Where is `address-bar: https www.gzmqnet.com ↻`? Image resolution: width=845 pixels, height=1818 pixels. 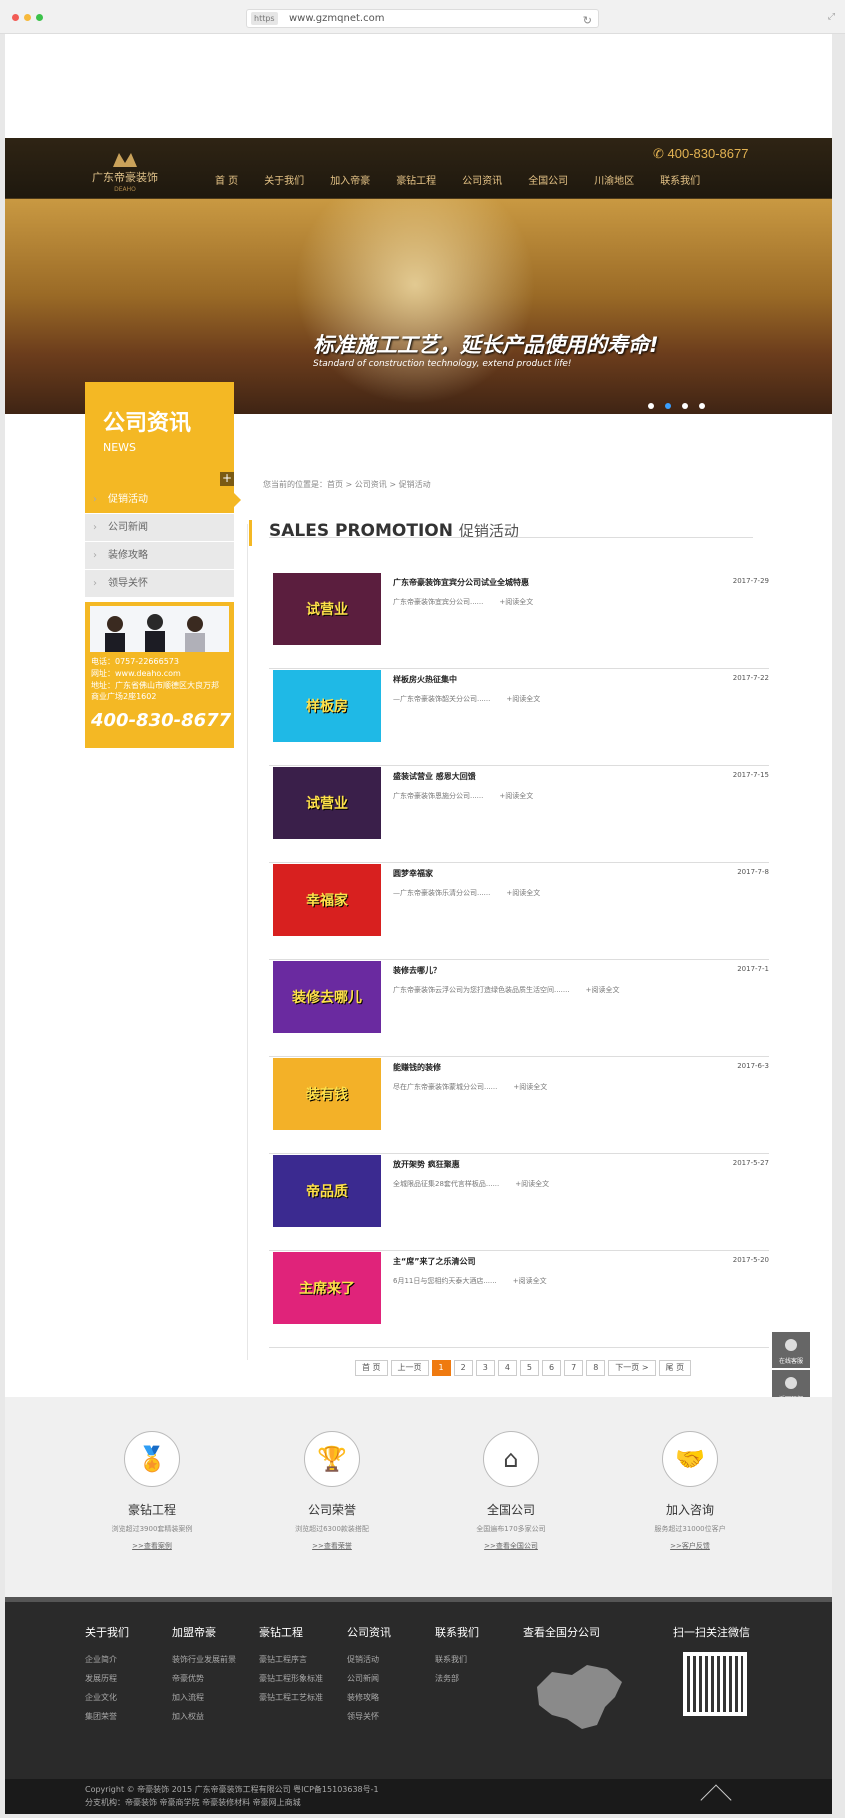 address-bar: https www.gzmqnet.com ↻ is located at coordinates (422, 18).